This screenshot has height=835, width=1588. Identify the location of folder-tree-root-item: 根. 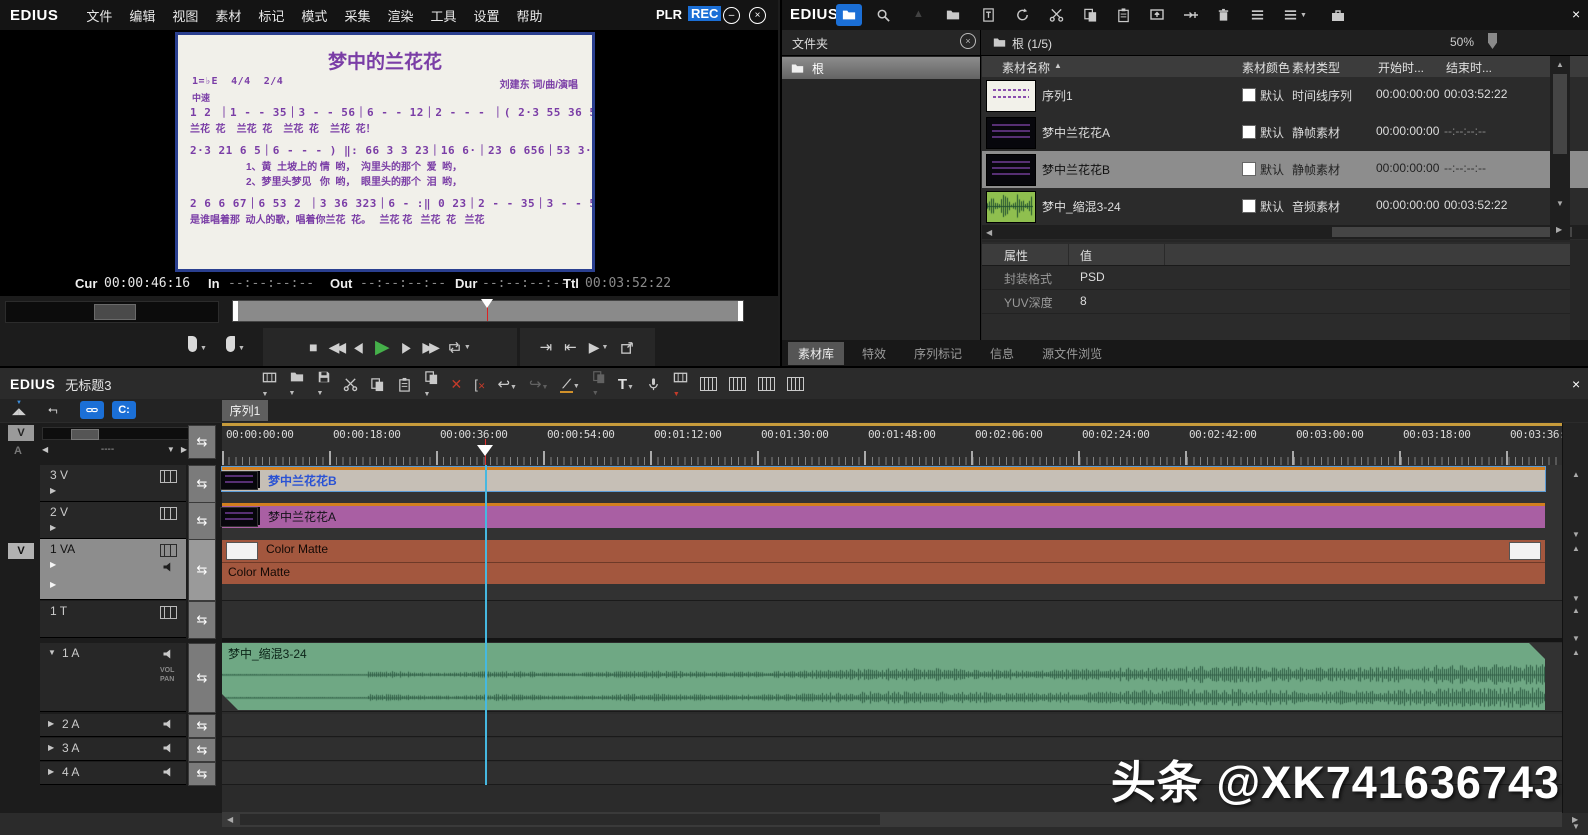
(881, 68).